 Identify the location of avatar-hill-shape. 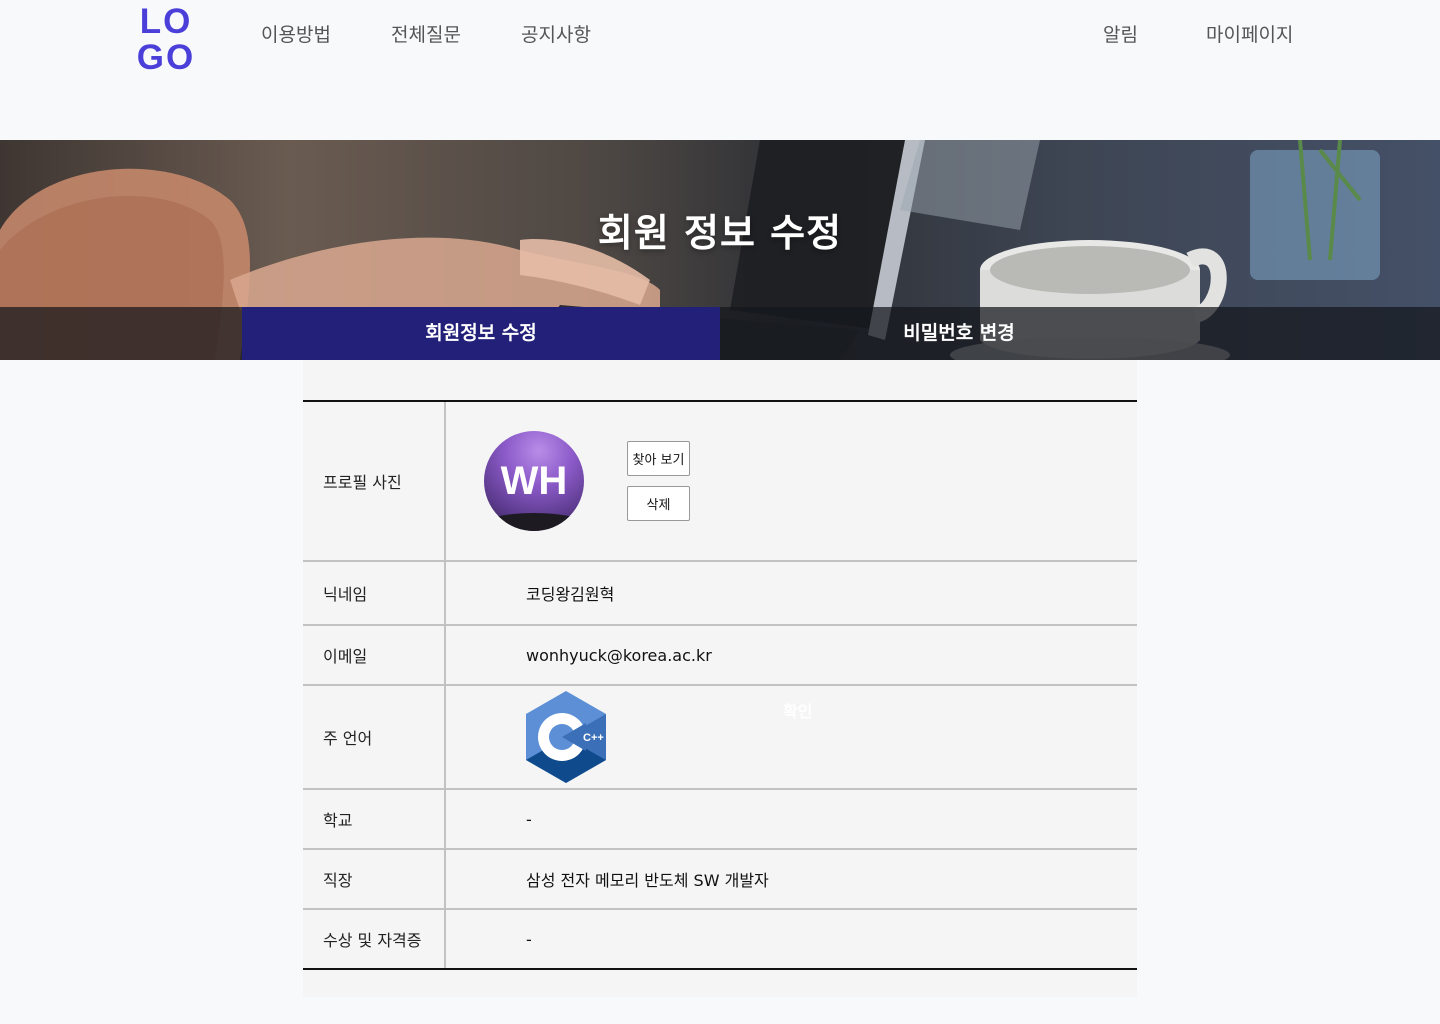
(534, 522).